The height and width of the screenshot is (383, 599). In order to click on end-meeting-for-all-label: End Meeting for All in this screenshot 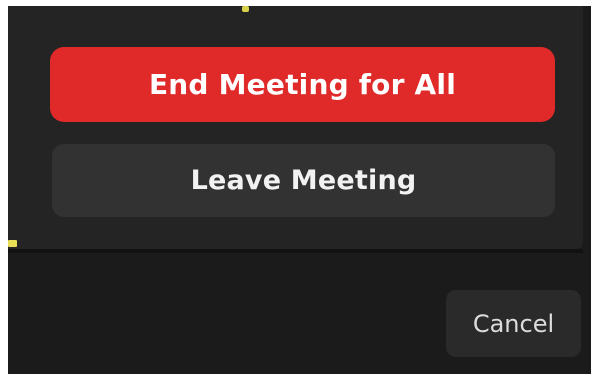, I will do `click(302, 84)`.